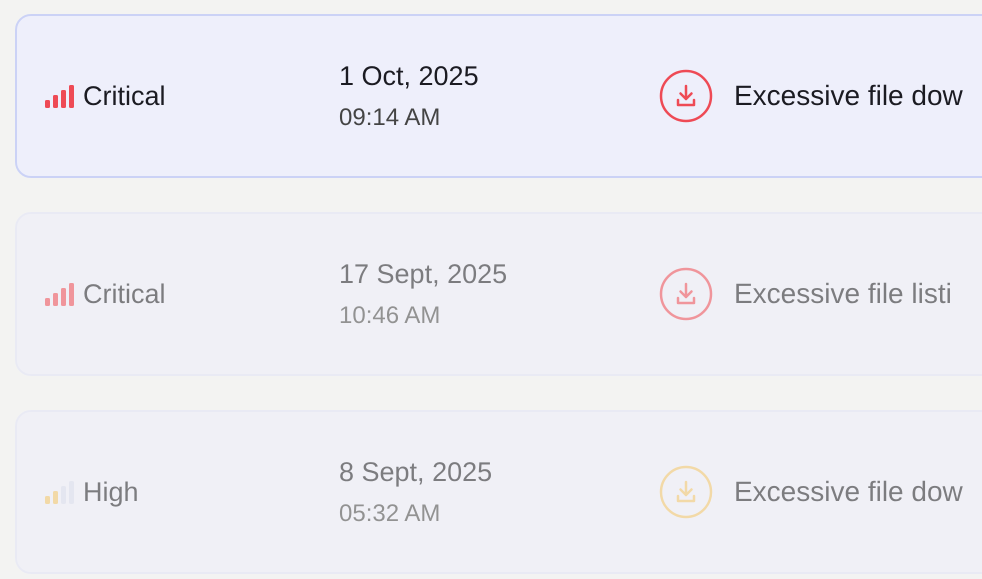 The height and width of the screenshot is (579, 982). Describe the element at coordinates (423, 274) in the screenshot. I see `alert-date: 17 Sept, 2025` at that location.